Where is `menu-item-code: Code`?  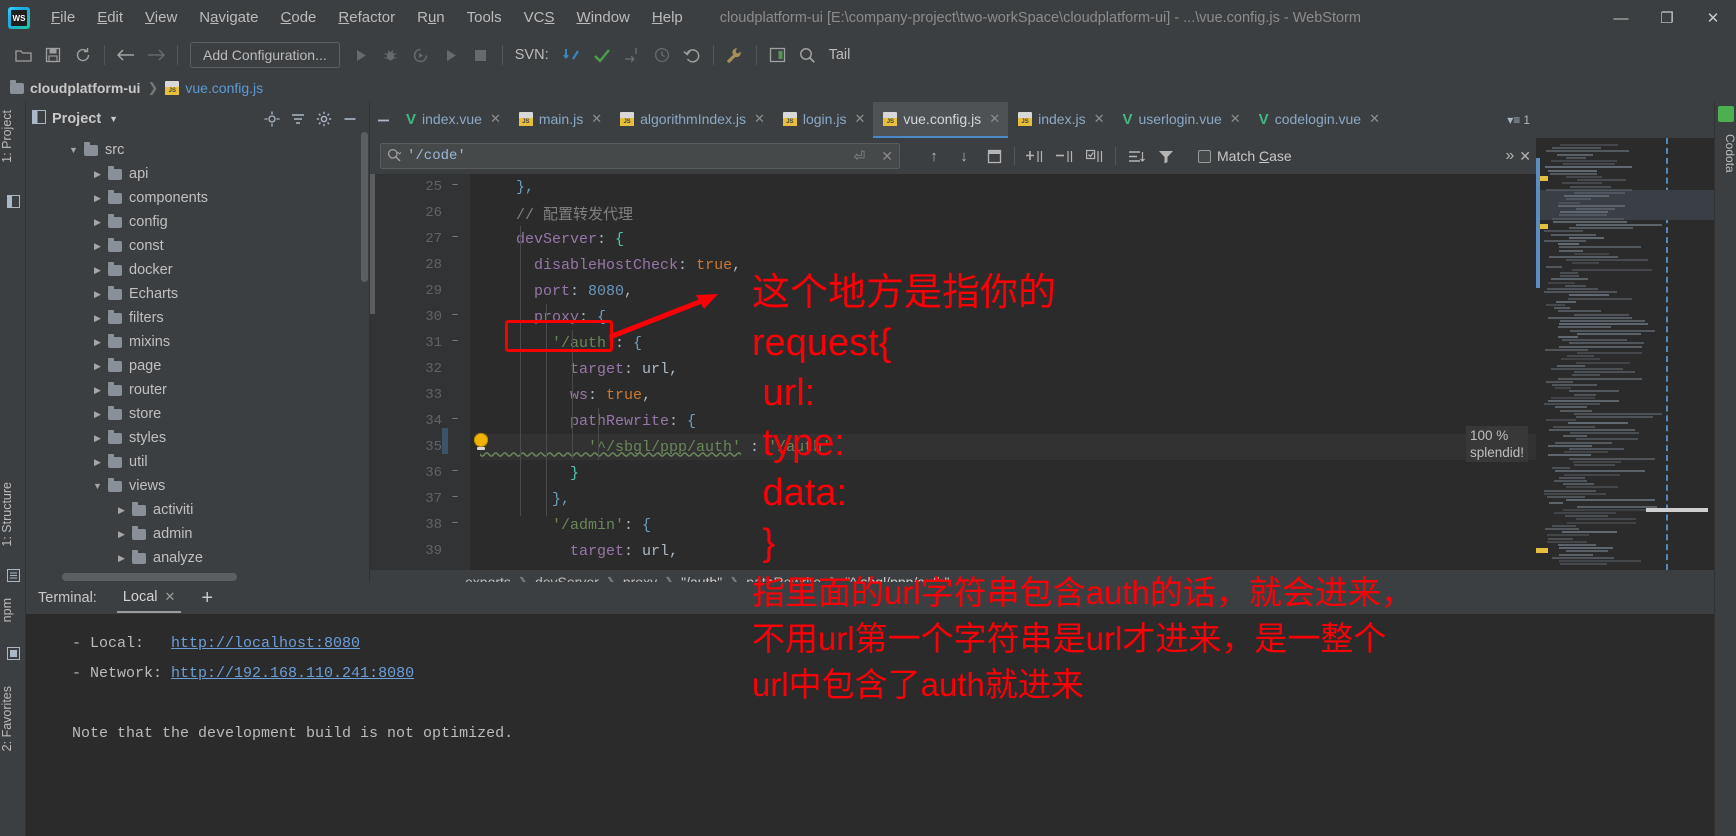
menu-item-code: Code is located at coordinates (299, 18).